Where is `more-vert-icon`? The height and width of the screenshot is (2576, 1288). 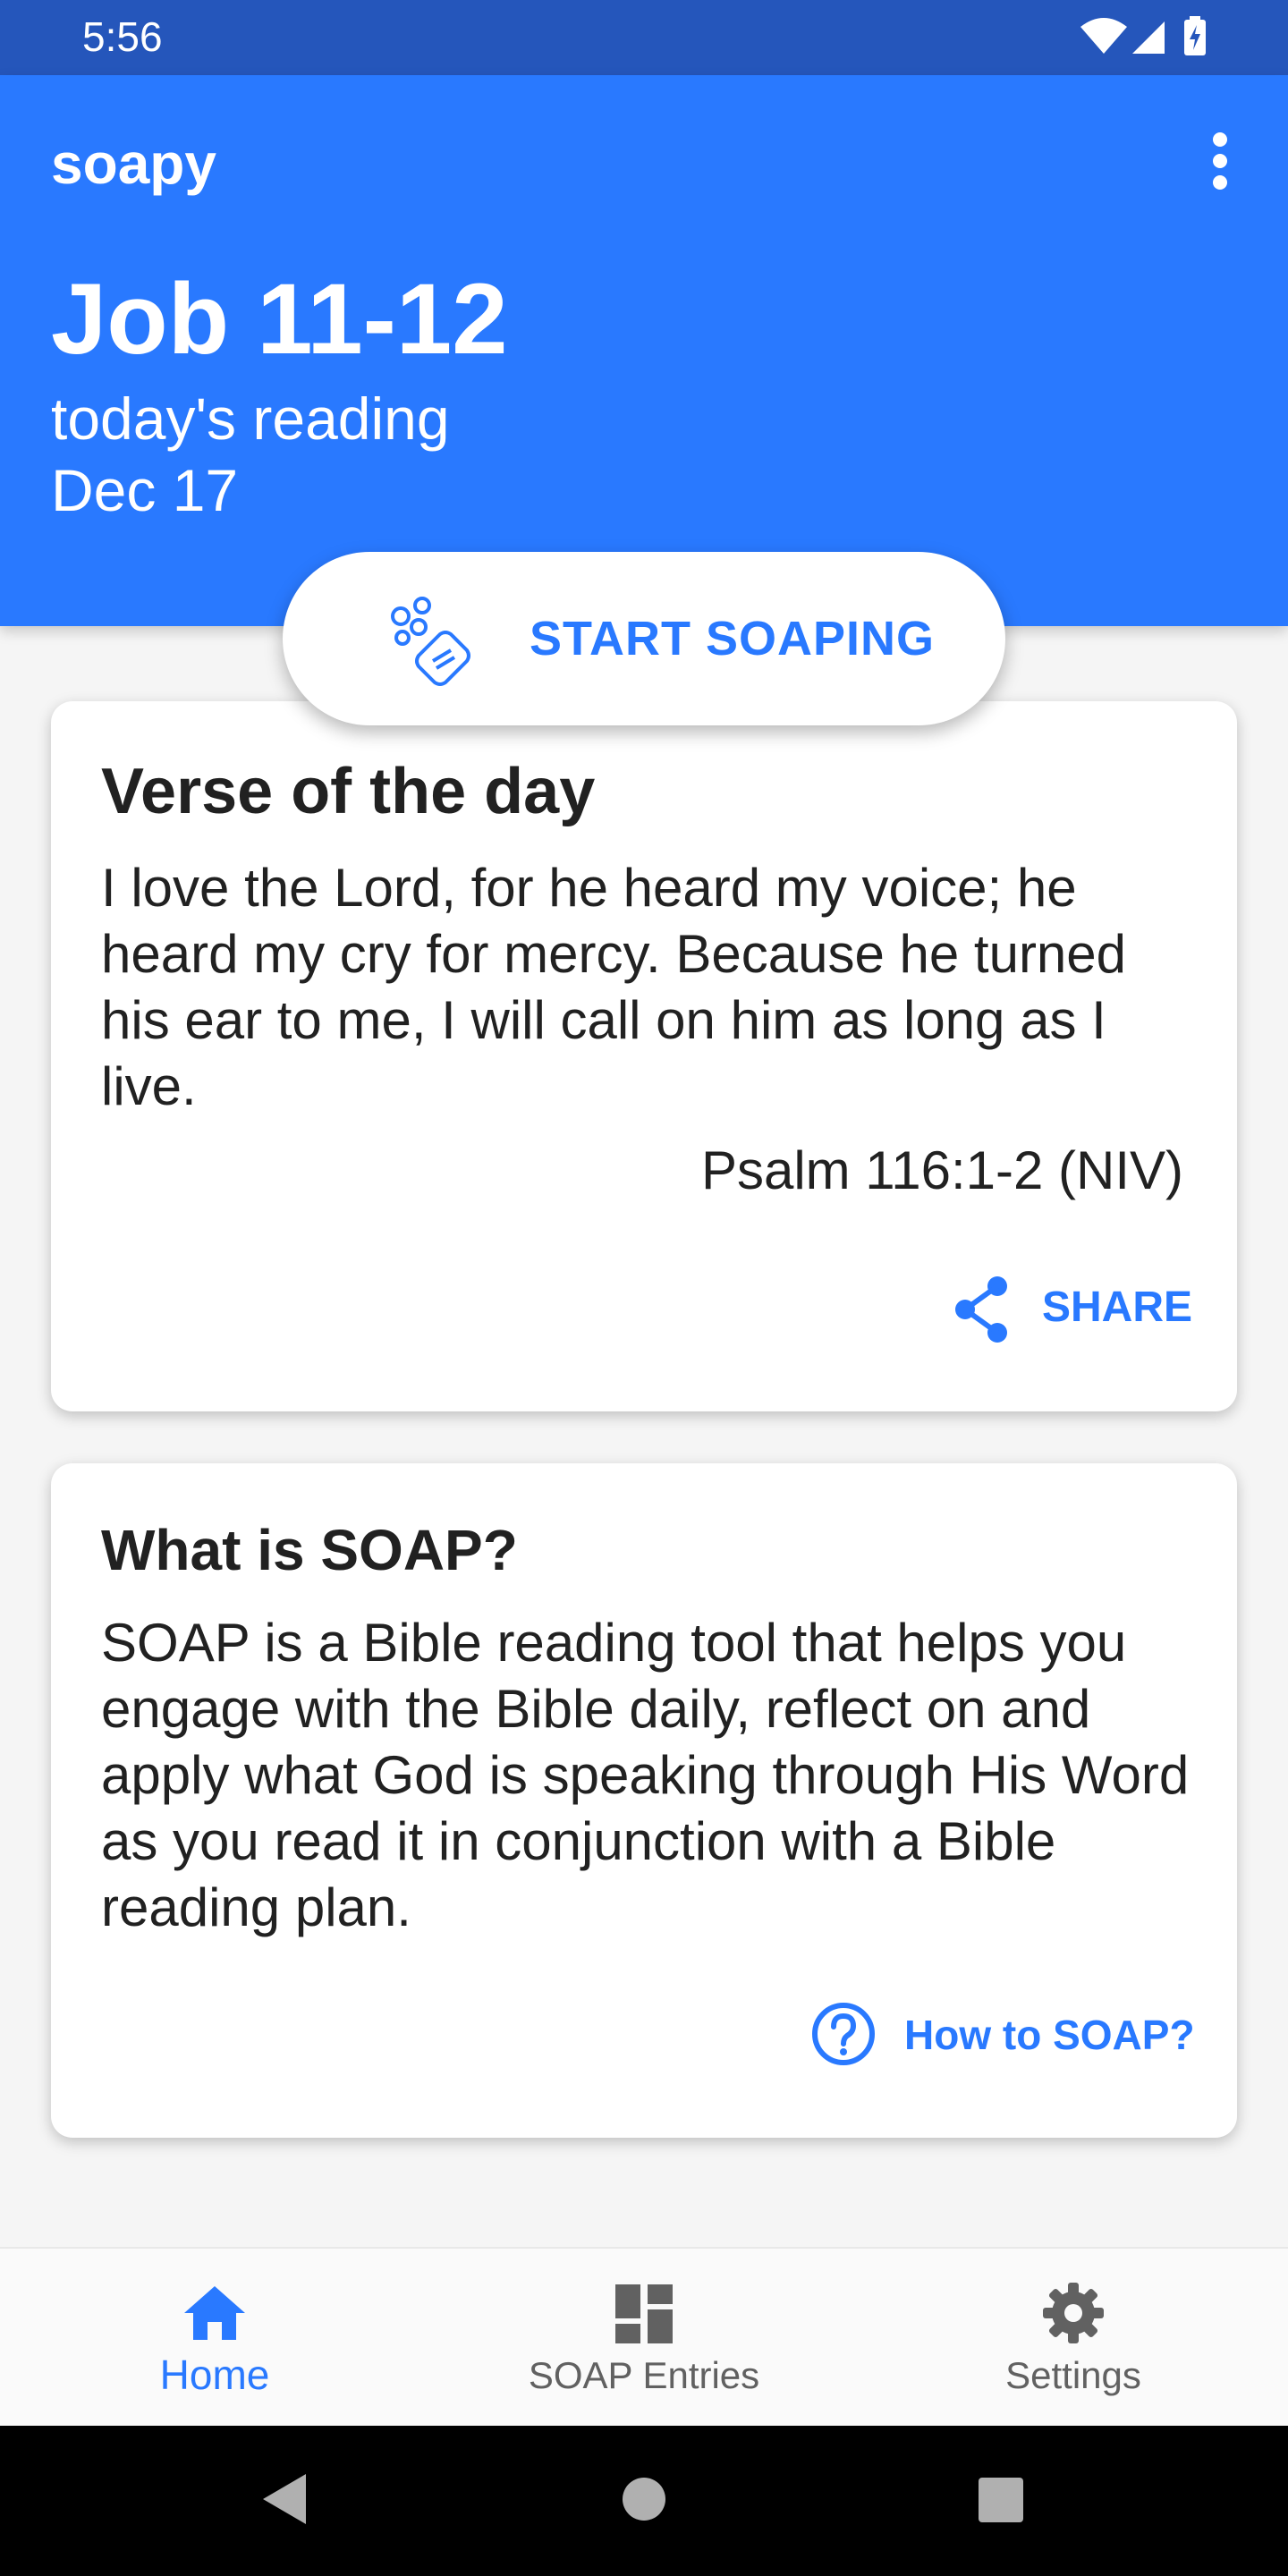 more-vert-icon is located at coordinates (1220, 161).